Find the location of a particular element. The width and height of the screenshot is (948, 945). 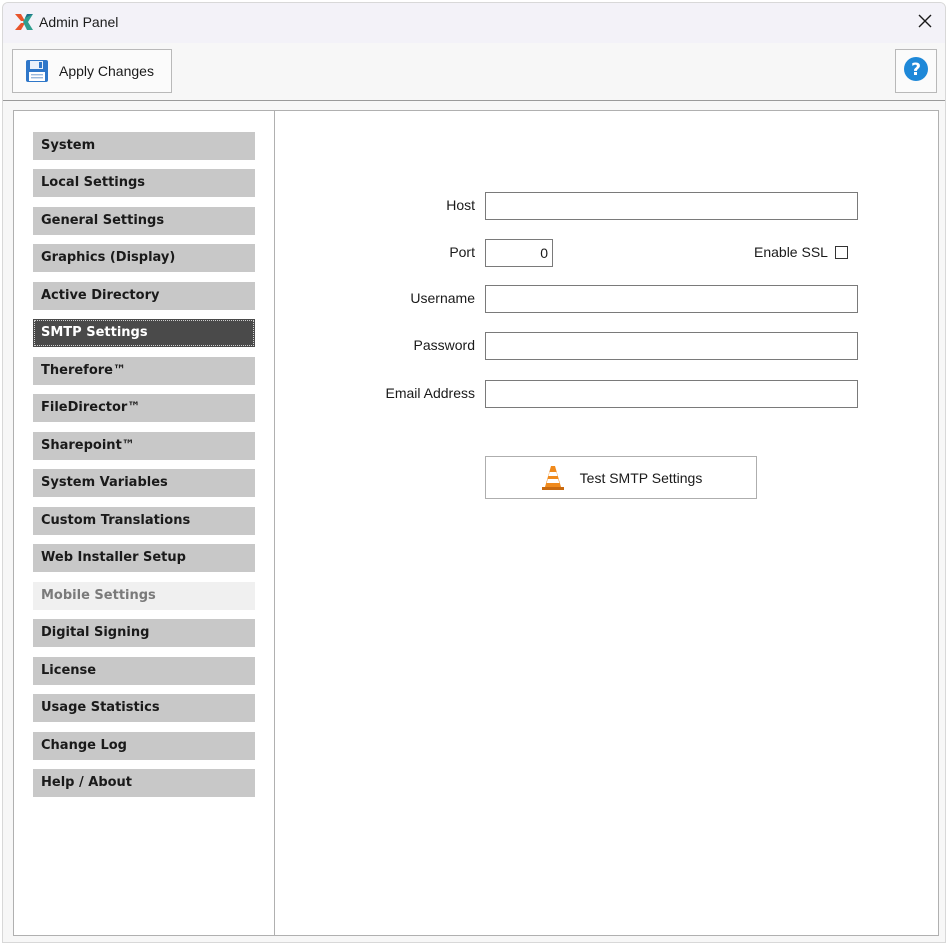

sidebar-item-mobile-settings: Mobile Settings is located at coordinates (144, 596).